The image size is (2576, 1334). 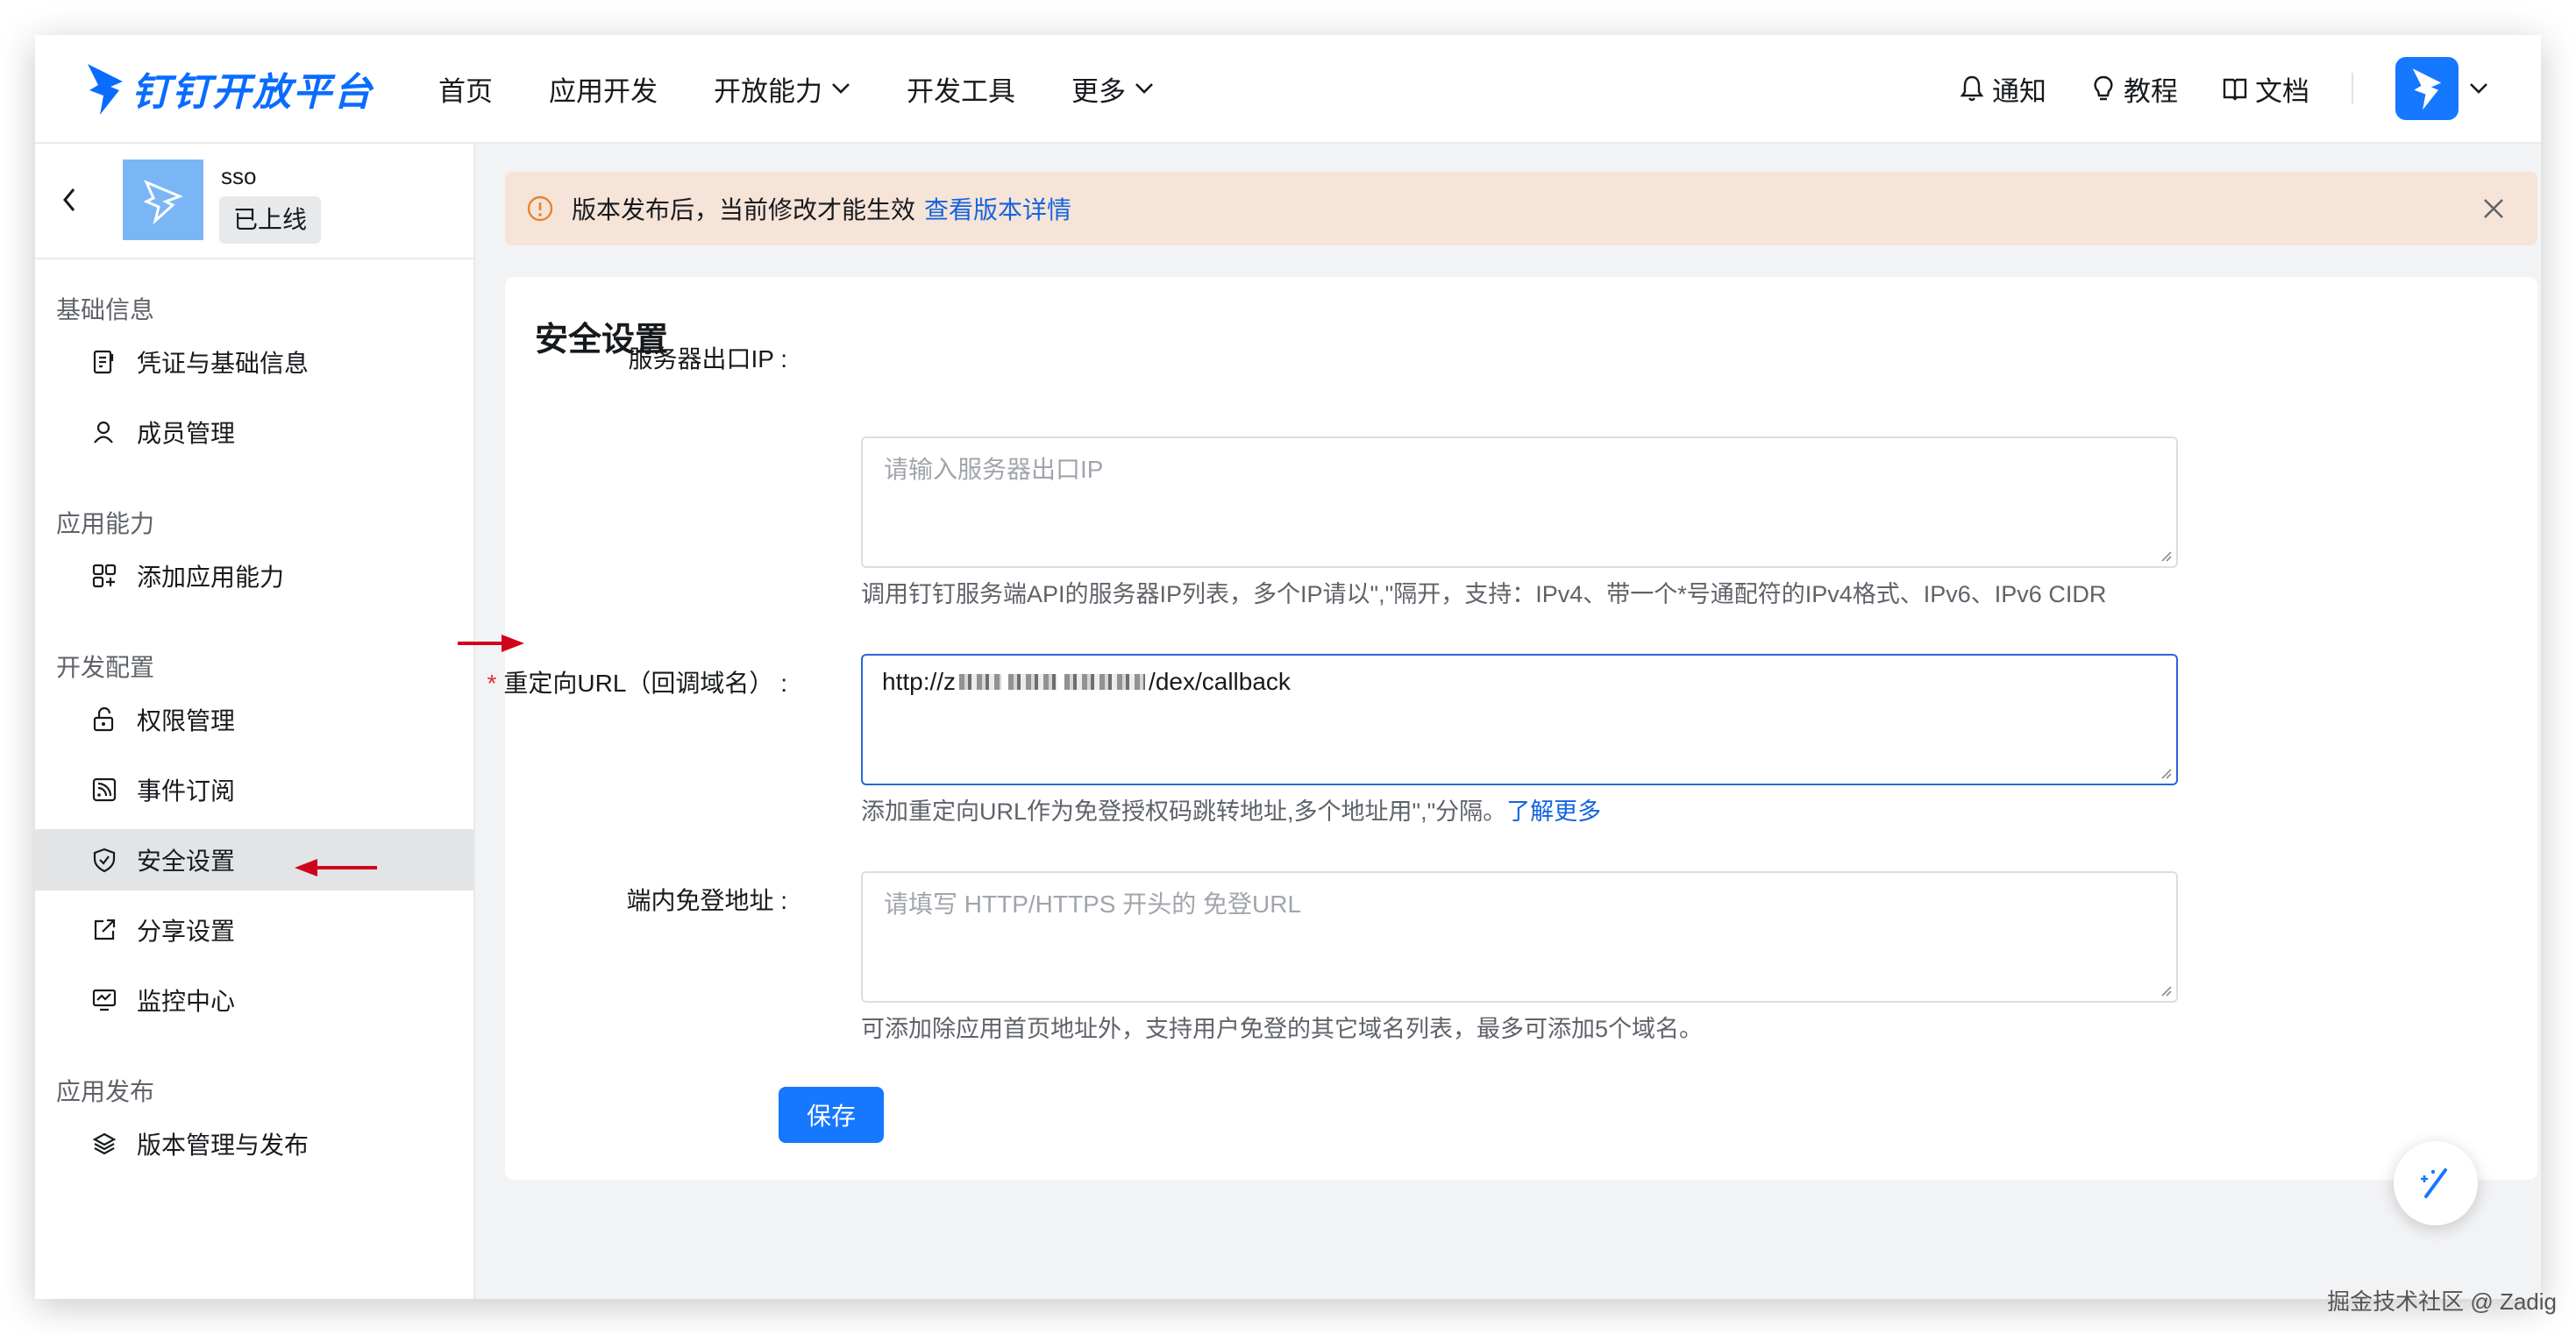 I want to click on sidebar-item-label: 版本管理与发布, so click(x=223, y=1145).